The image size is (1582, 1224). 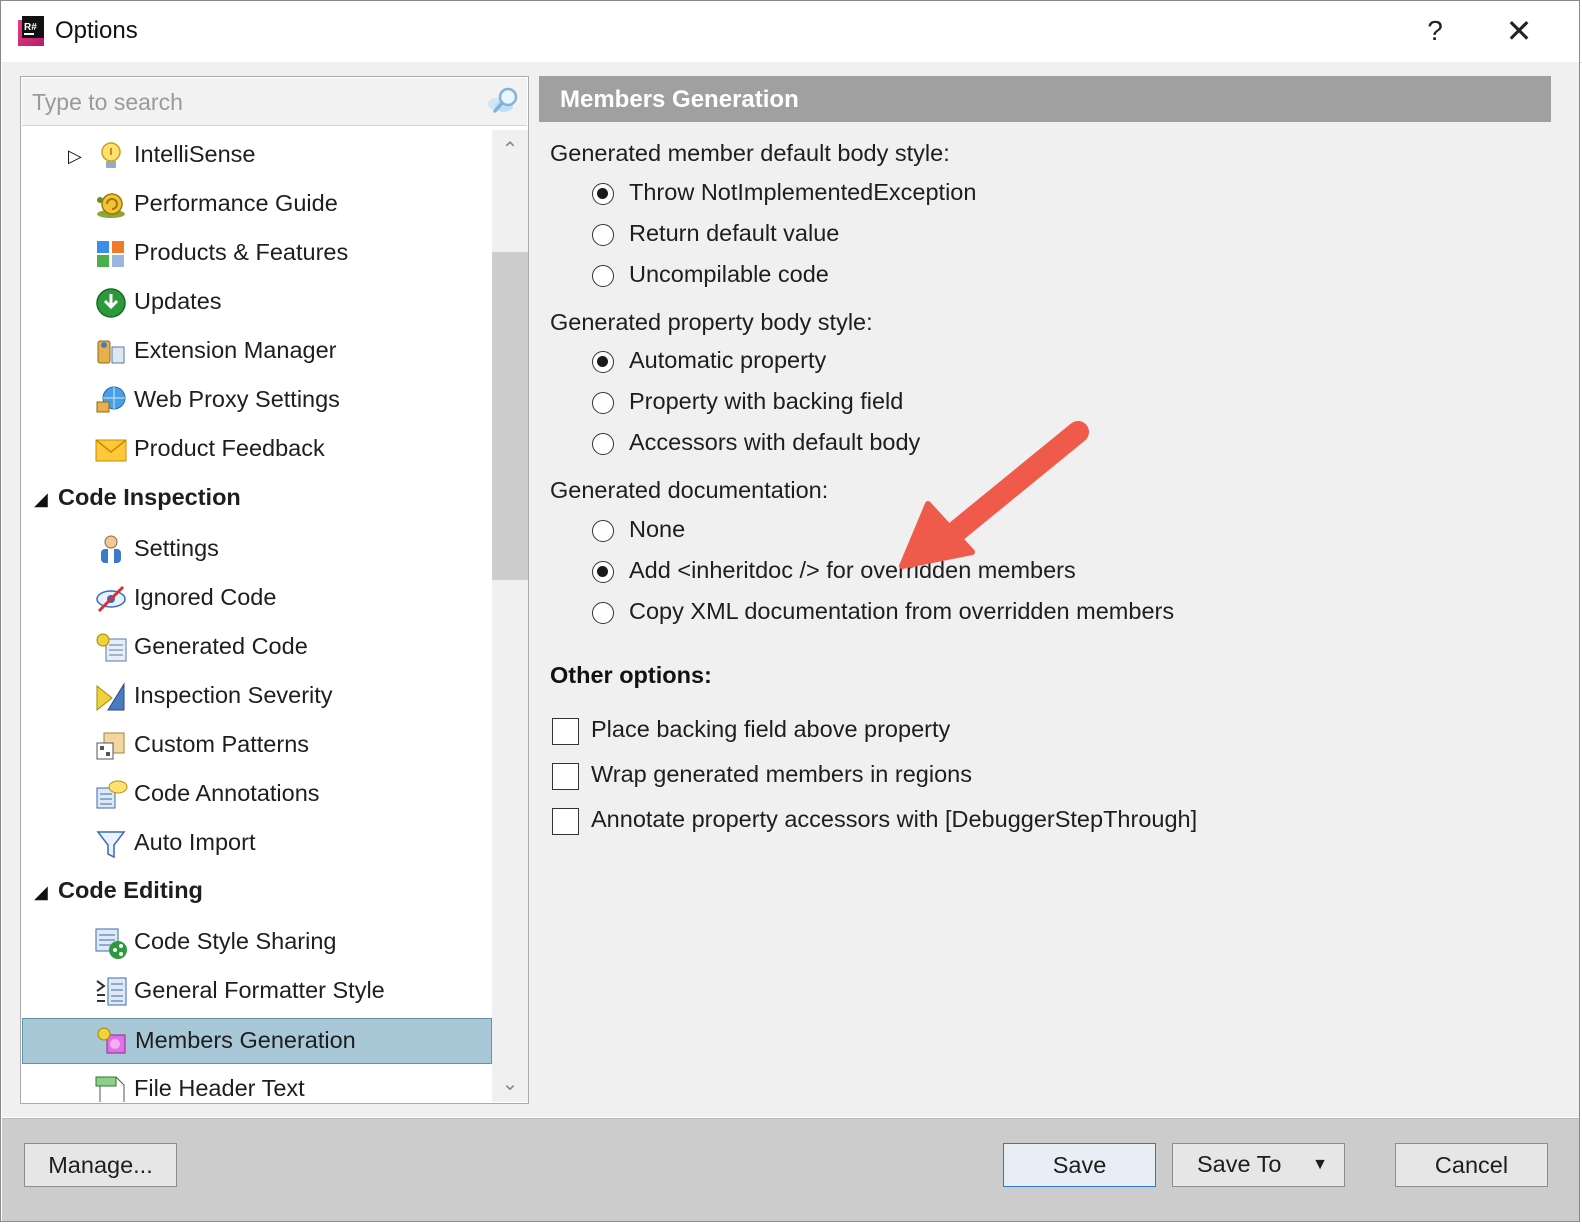 I want to click on tree-item-label: Updates, so click(x=178, y=301).